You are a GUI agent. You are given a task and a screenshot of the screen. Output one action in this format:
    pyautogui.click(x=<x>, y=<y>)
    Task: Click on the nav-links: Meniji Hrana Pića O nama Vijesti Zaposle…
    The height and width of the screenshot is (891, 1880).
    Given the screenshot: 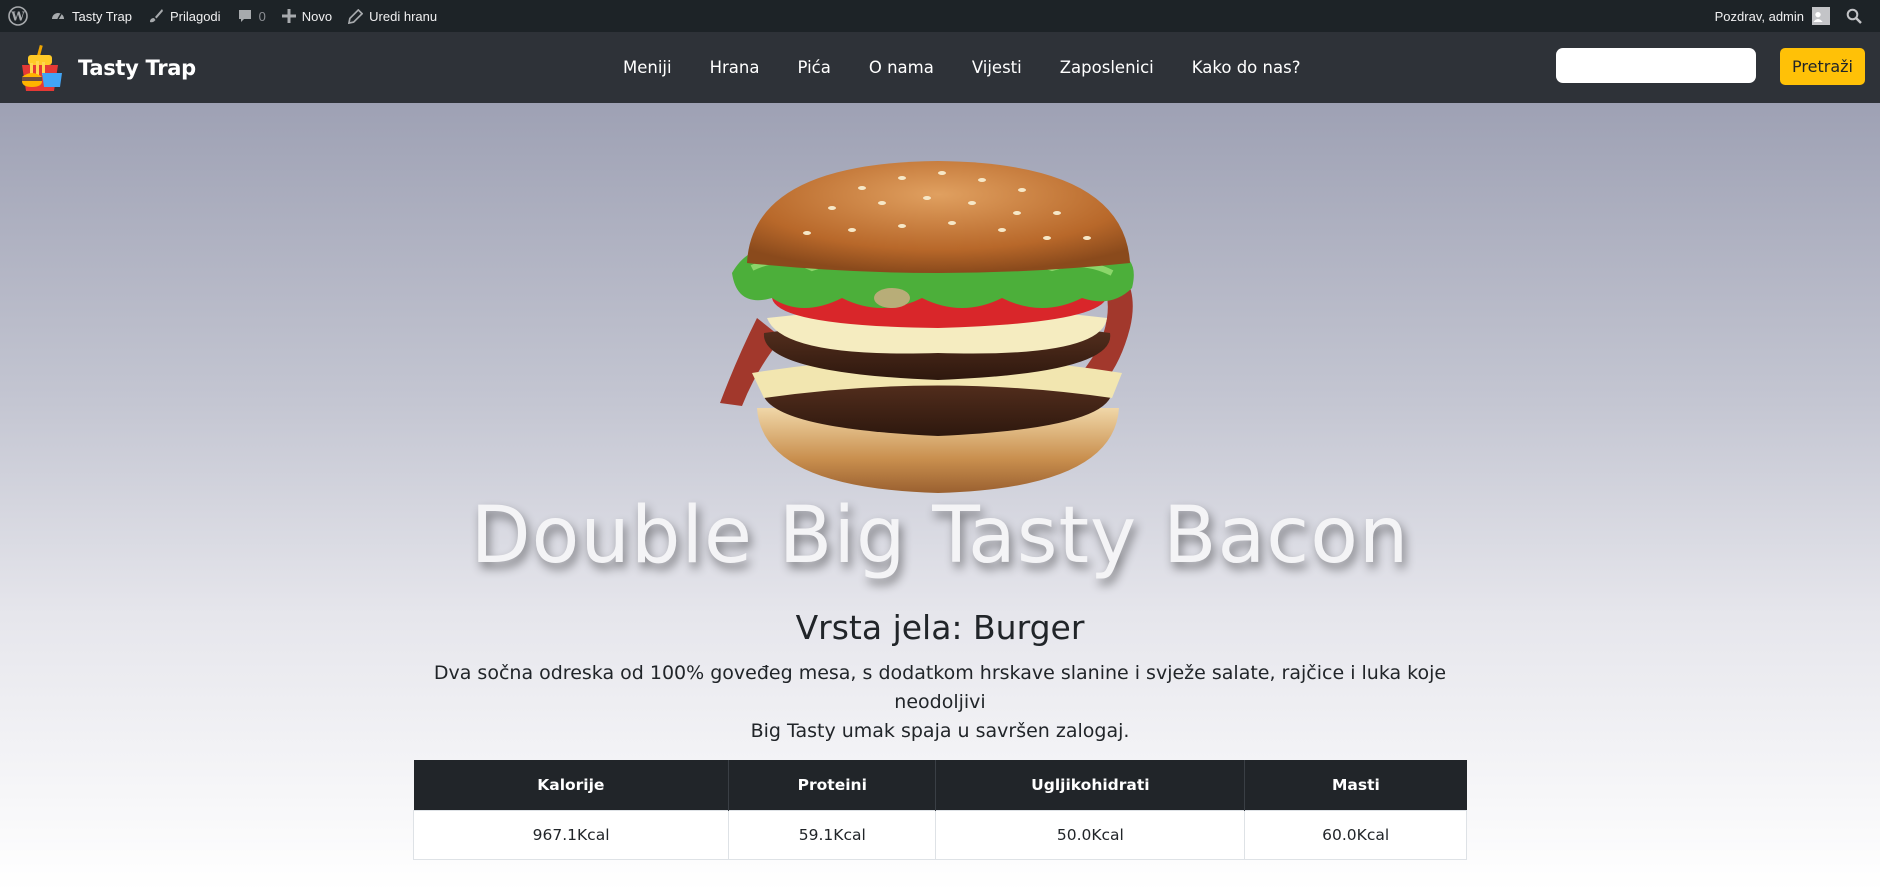 What is the action you would take?
    pyautogui.click(x=969, y=67)
    